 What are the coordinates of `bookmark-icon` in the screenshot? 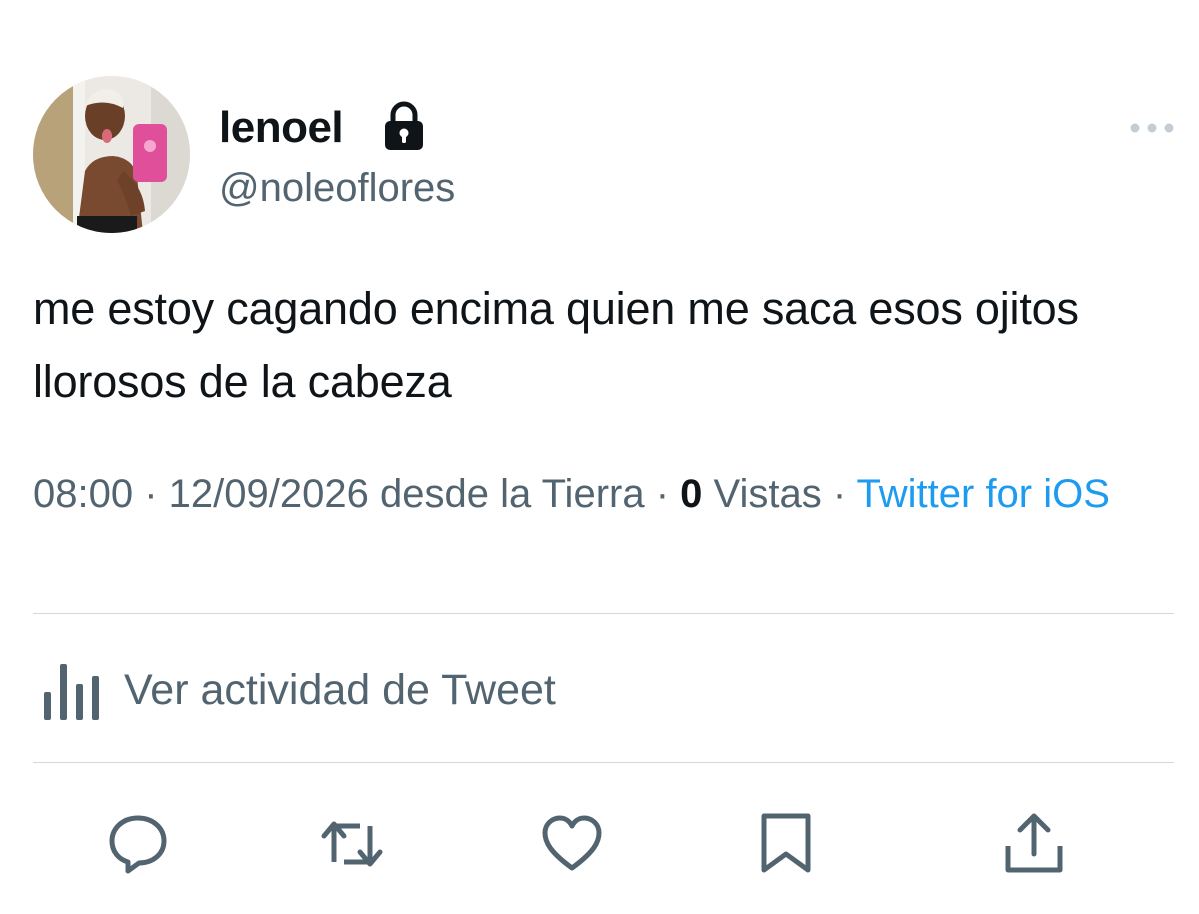 It's located at (786, 843).